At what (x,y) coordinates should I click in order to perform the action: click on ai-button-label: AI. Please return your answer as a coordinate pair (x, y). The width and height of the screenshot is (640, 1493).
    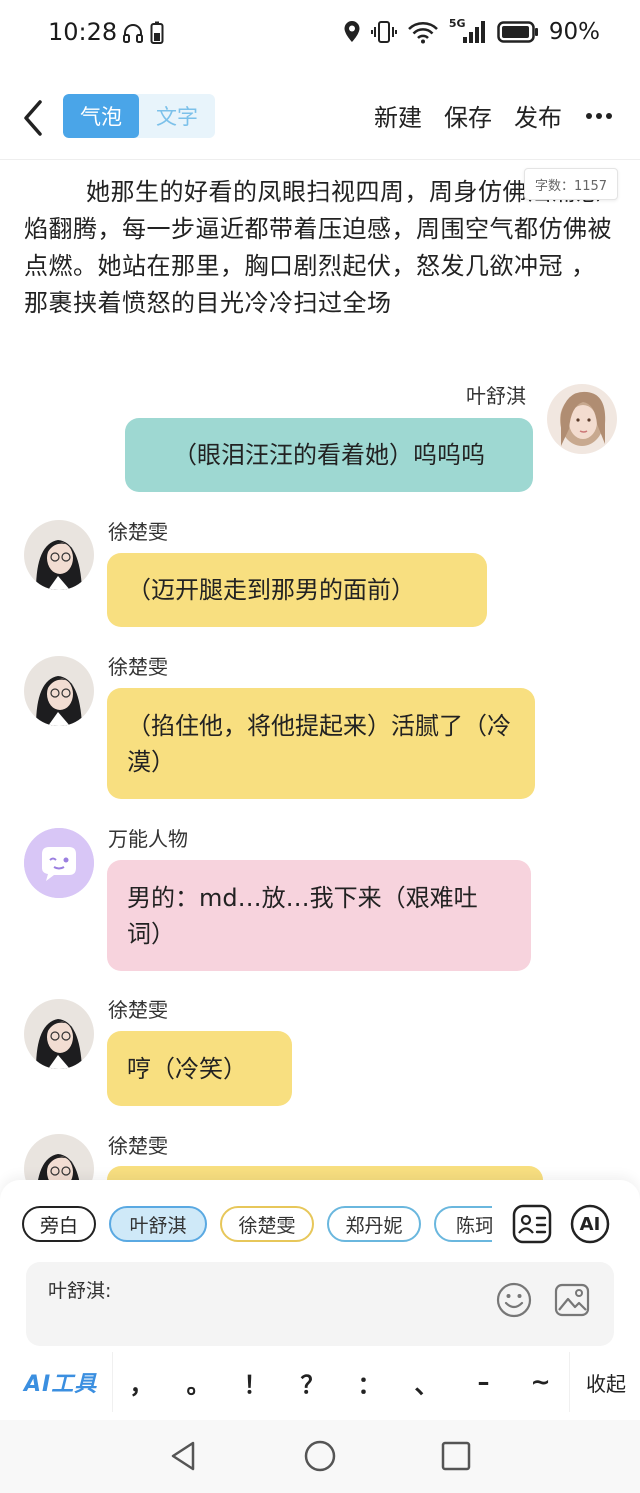
    Looking at the image, I should click on (590, 1224).